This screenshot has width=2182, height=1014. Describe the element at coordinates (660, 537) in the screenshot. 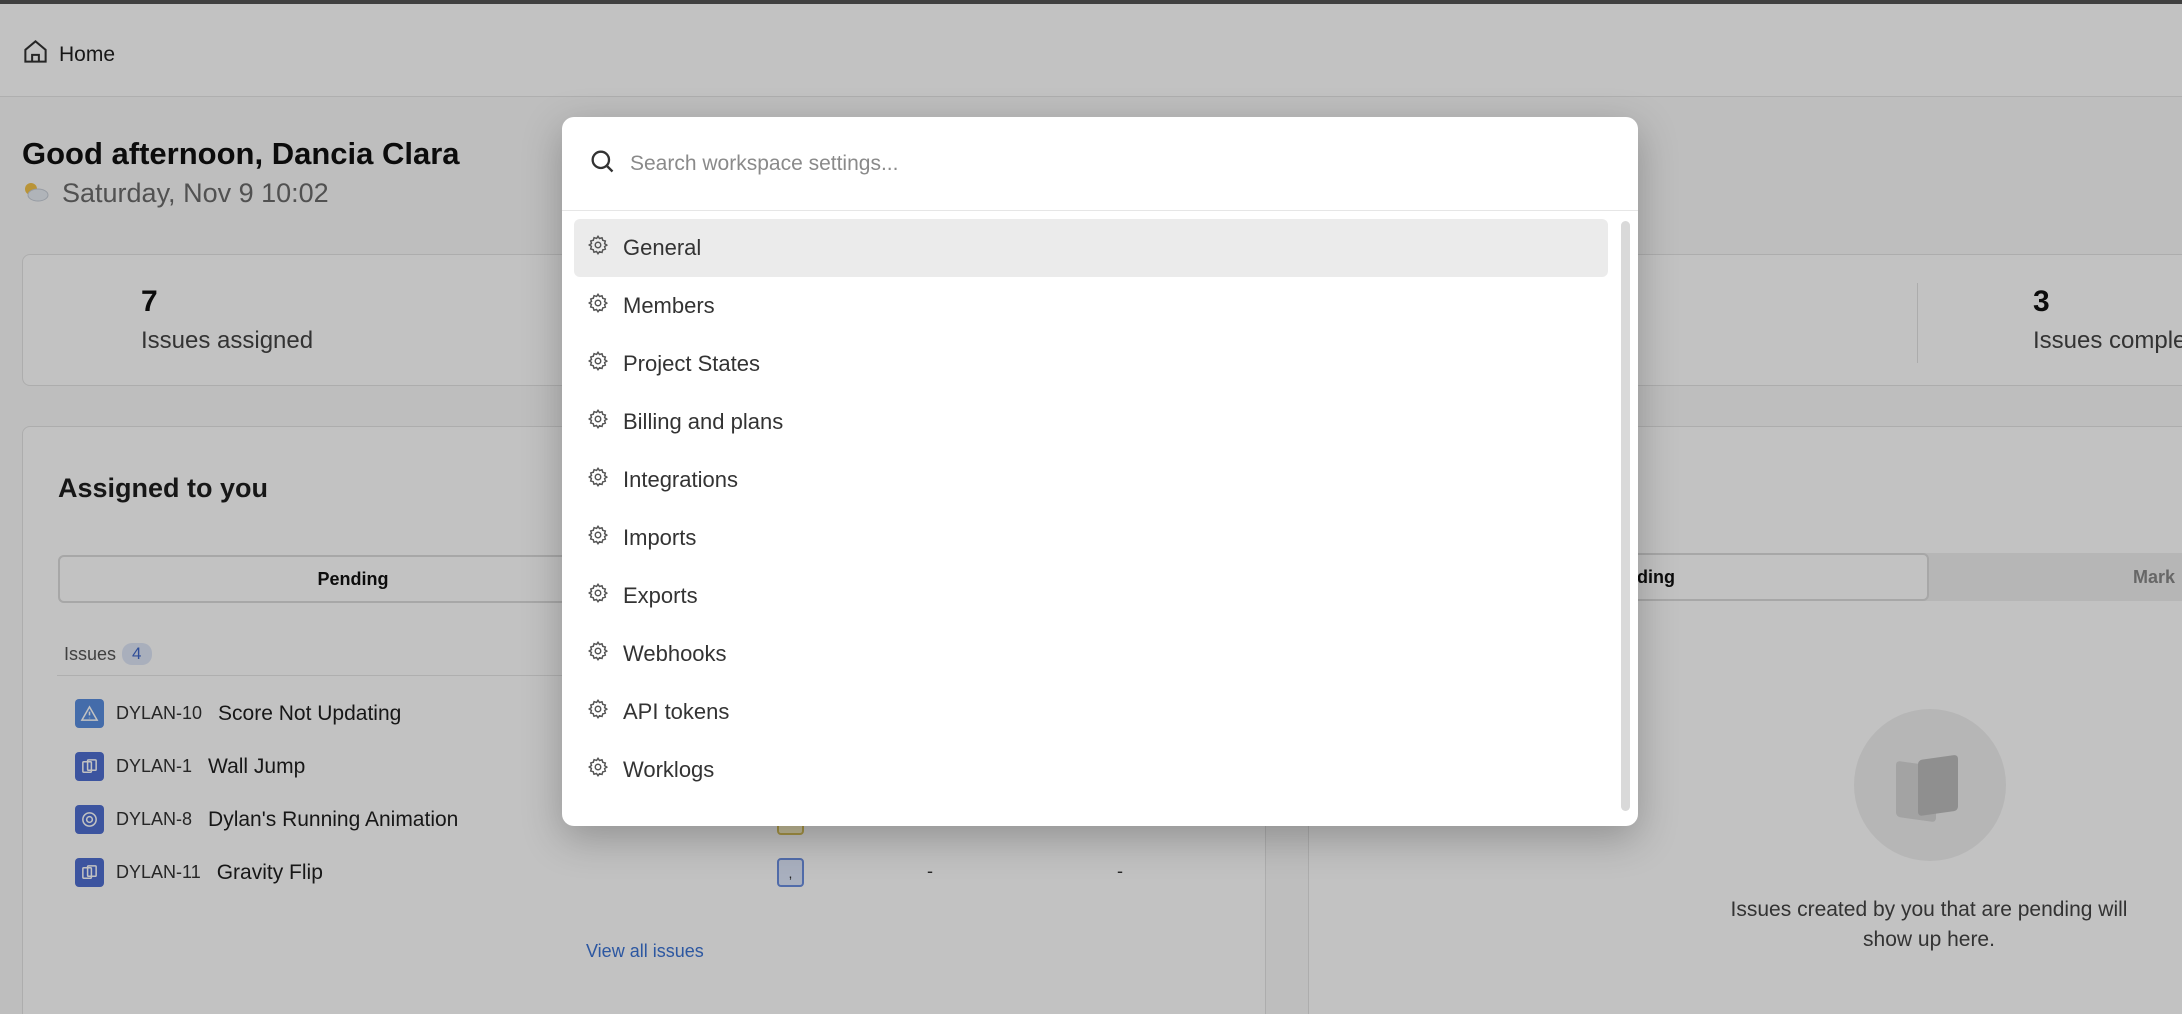

I see `settings-item-label: Imports` at that location.